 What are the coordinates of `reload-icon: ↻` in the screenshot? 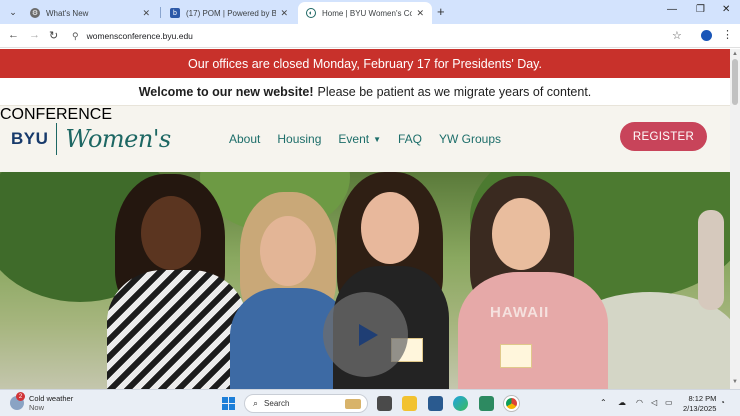 It's located at (53, 35).